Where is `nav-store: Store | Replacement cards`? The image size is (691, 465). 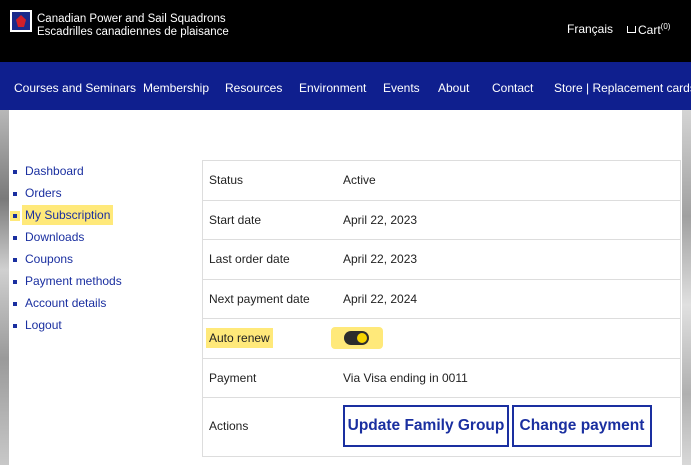
nav-store: Store | Replacement cards is located at coordinates (622, 88).